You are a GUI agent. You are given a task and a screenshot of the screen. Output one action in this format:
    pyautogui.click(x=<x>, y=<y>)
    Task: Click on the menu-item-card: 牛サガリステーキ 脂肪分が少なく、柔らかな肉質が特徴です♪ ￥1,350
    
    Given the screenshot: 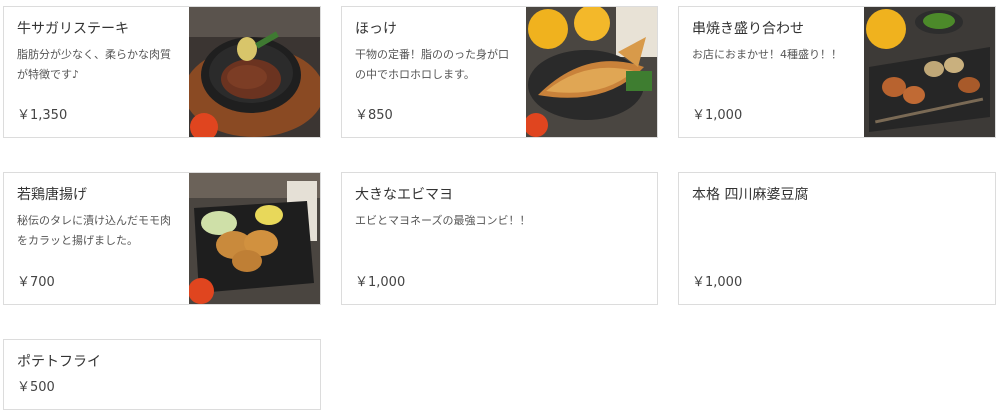 What is the action you would take?
    pyautogui.click(x=162, y=72)
    